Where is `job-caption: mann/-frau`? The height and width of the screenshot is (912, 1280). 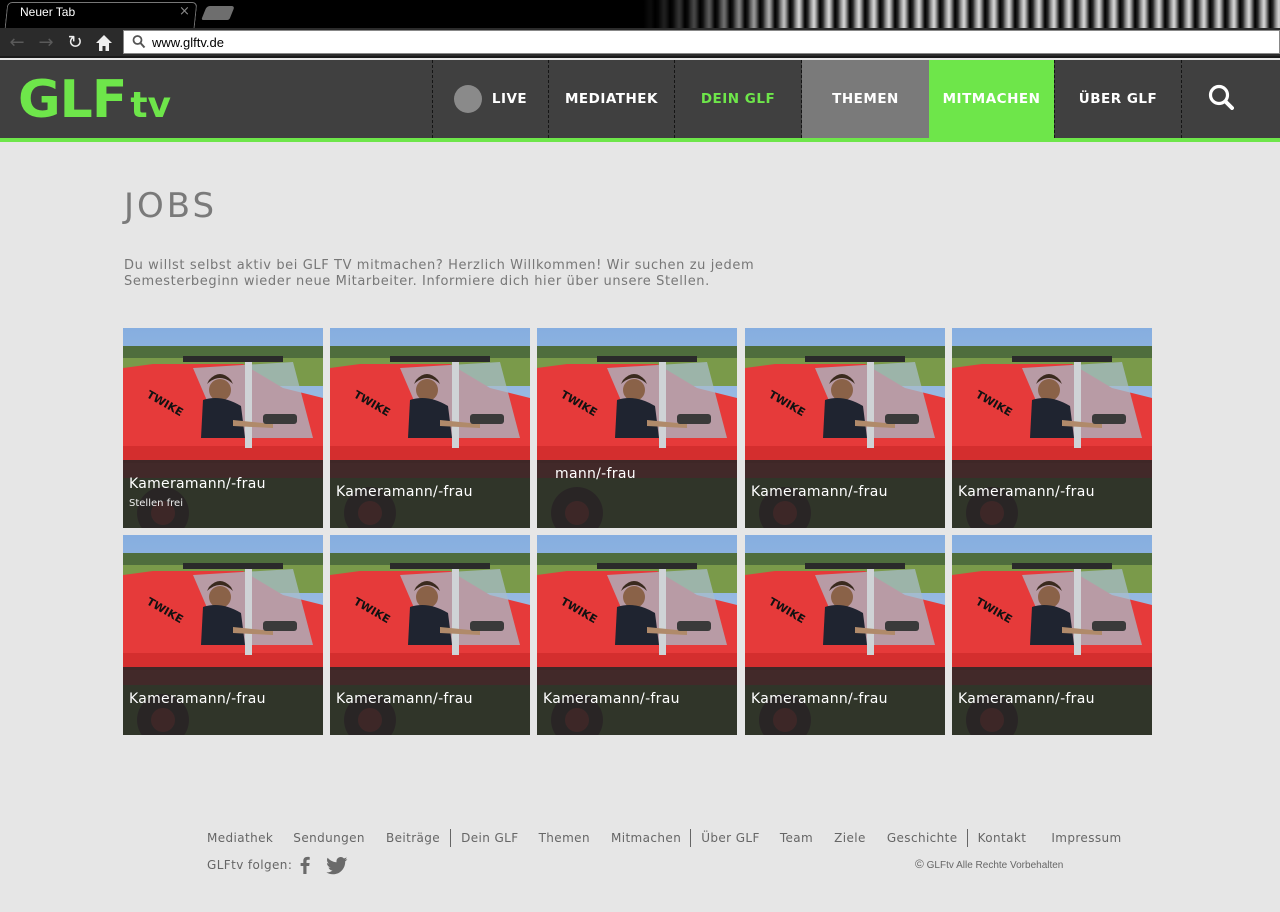 job-caption: mann/-frau is located at coordinates (637, 494).